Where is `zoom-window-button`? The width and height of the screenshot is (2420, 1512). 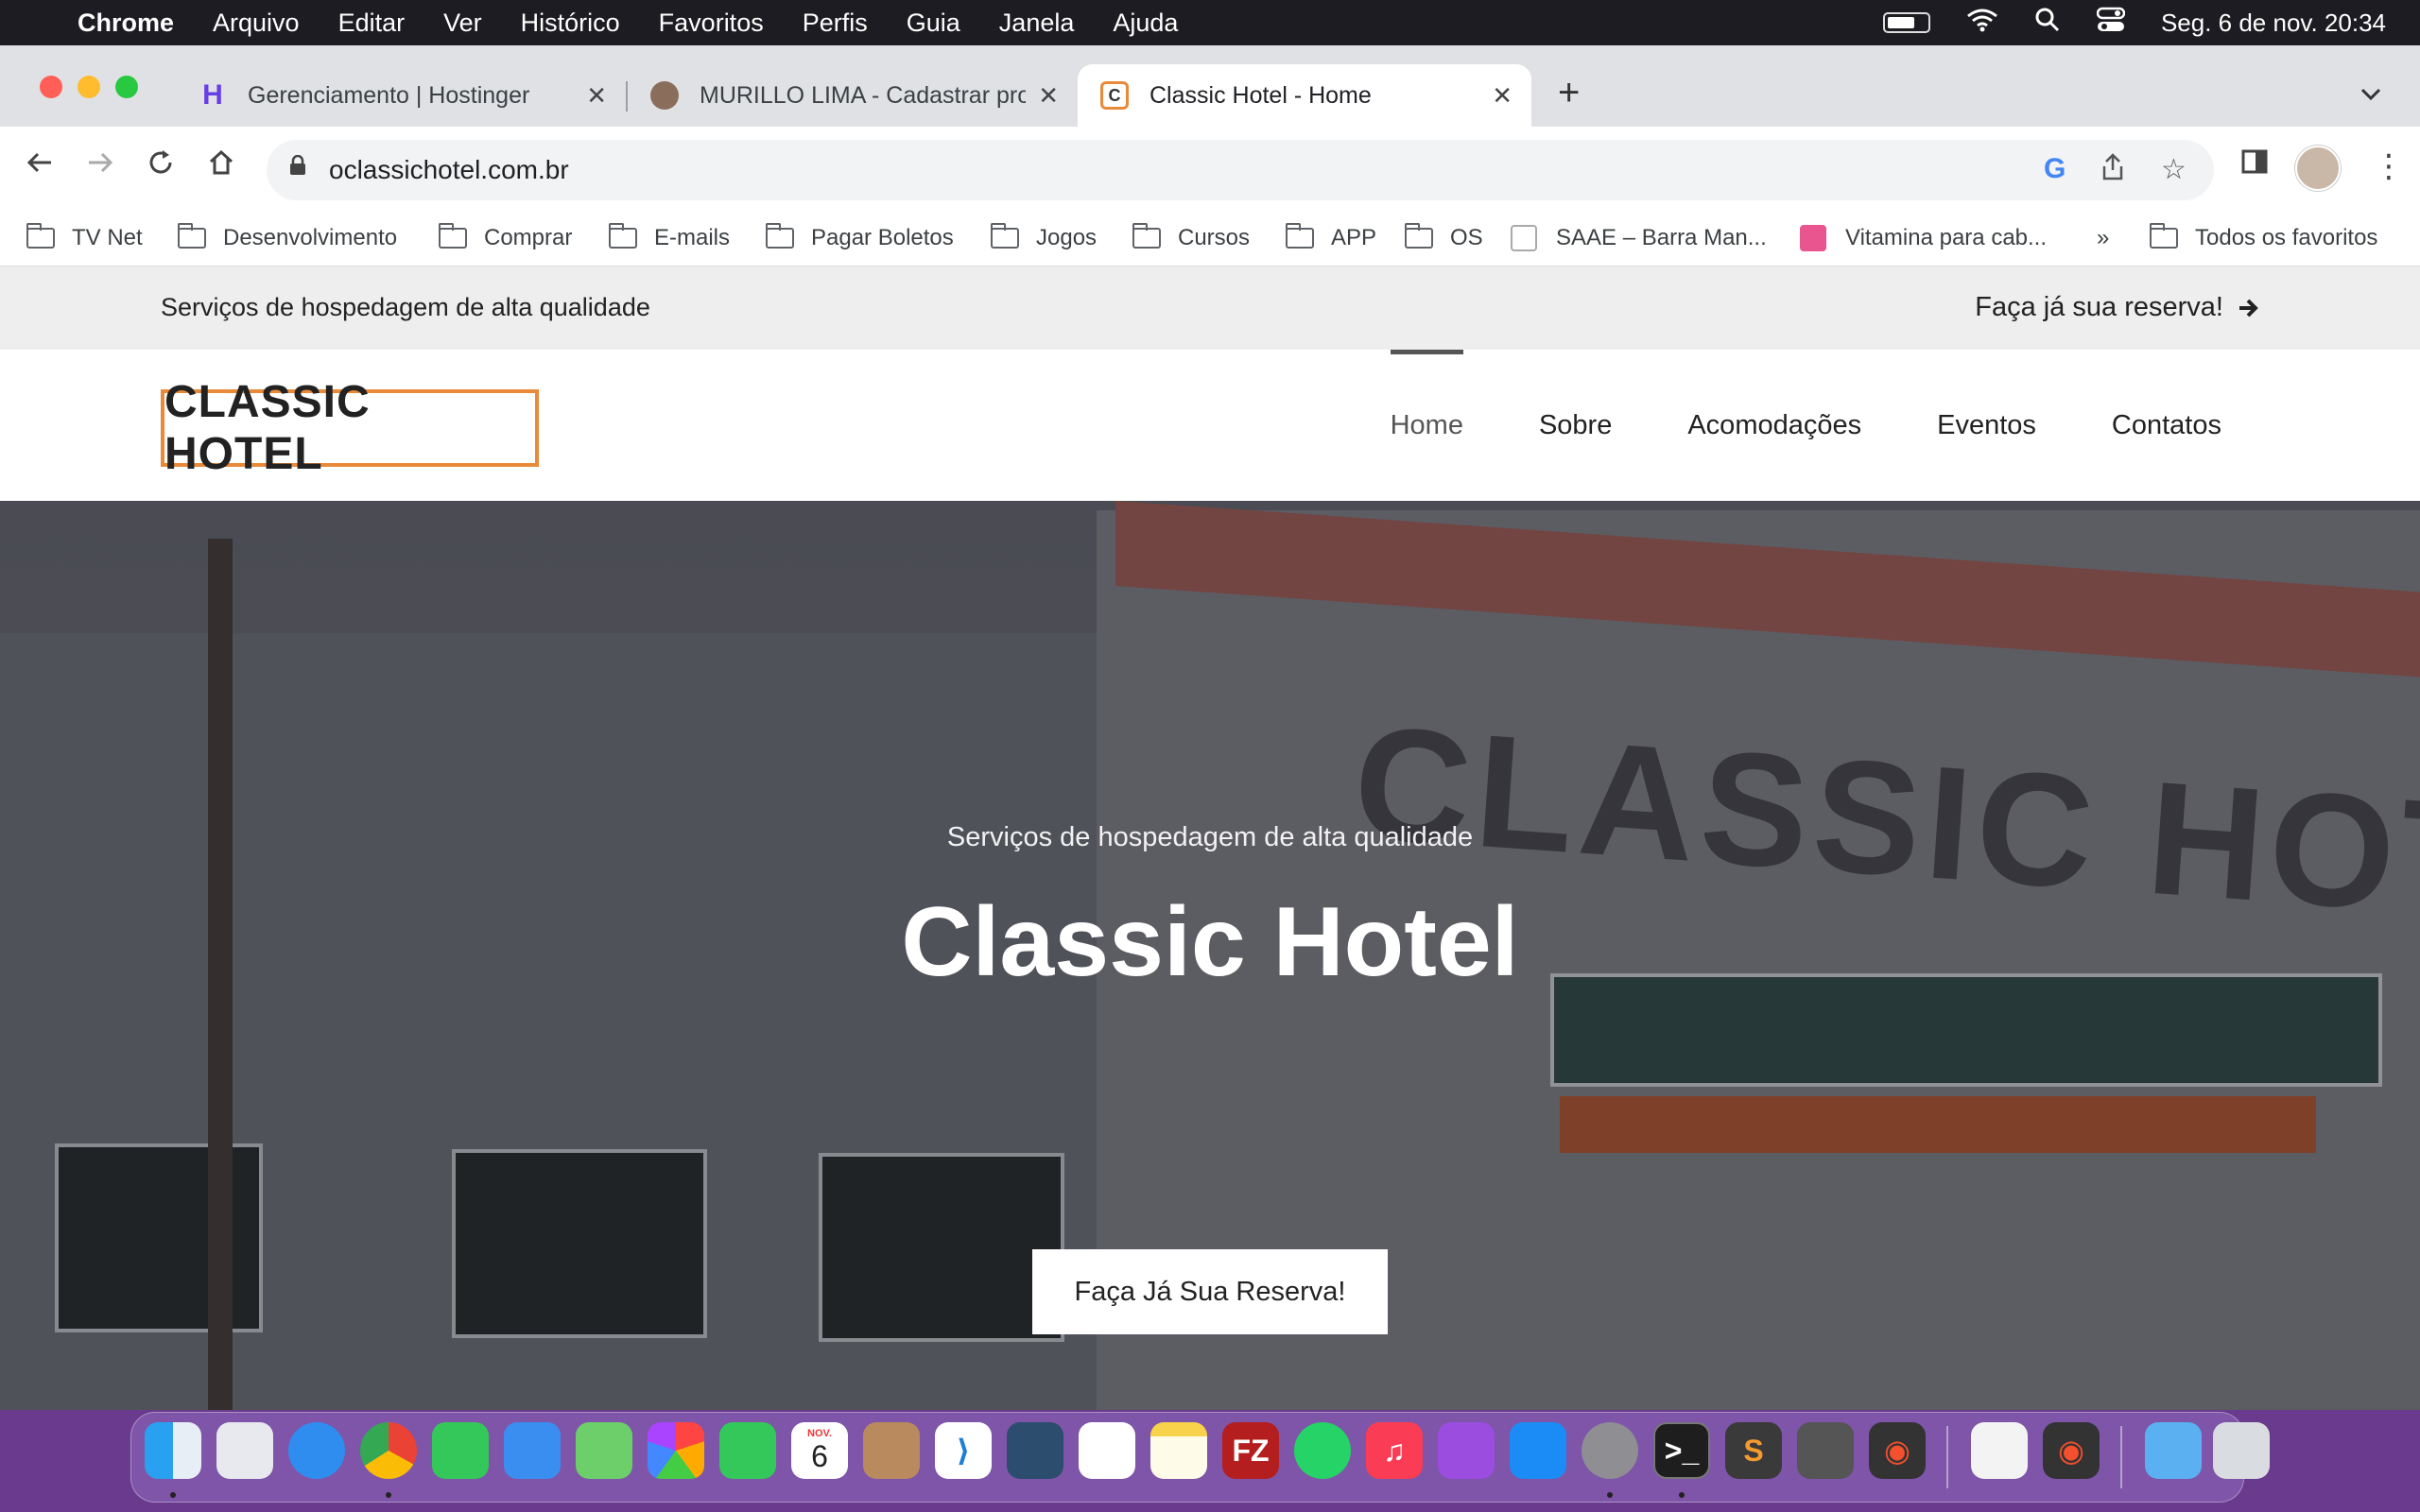 zoom-window-button is located at coordinates (126, 87).